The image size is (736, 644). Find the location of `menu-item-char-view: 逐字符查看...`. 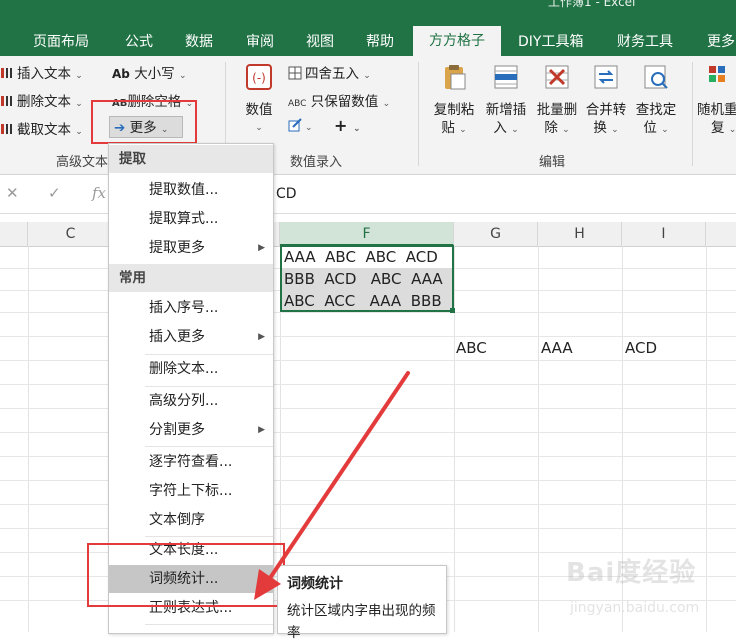

menu-item-char-view: 逐字符查看... is located at coordinates (191, 462).